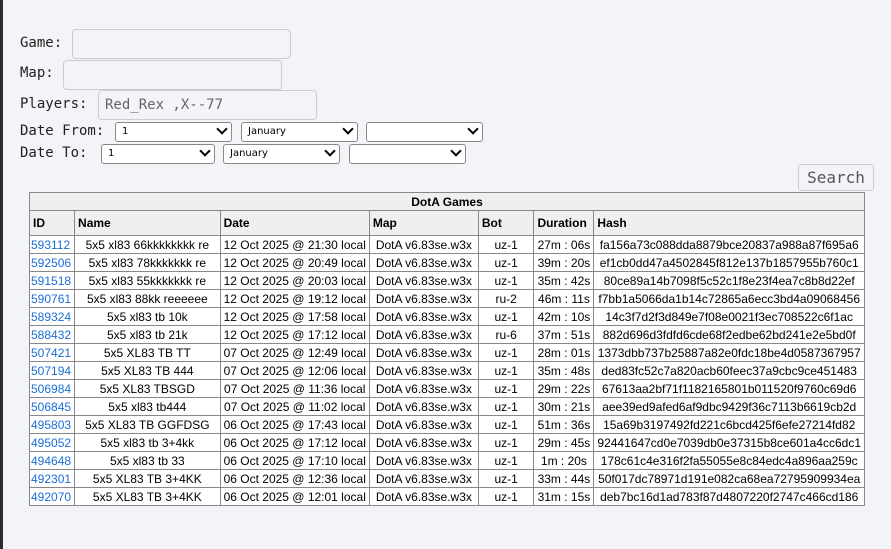  What do you see at coordinates (294, 424) in the screenshot?
I see `cell-date: 06 Oct 2025 @ 17:43 local` at bounding box center [294, 424].